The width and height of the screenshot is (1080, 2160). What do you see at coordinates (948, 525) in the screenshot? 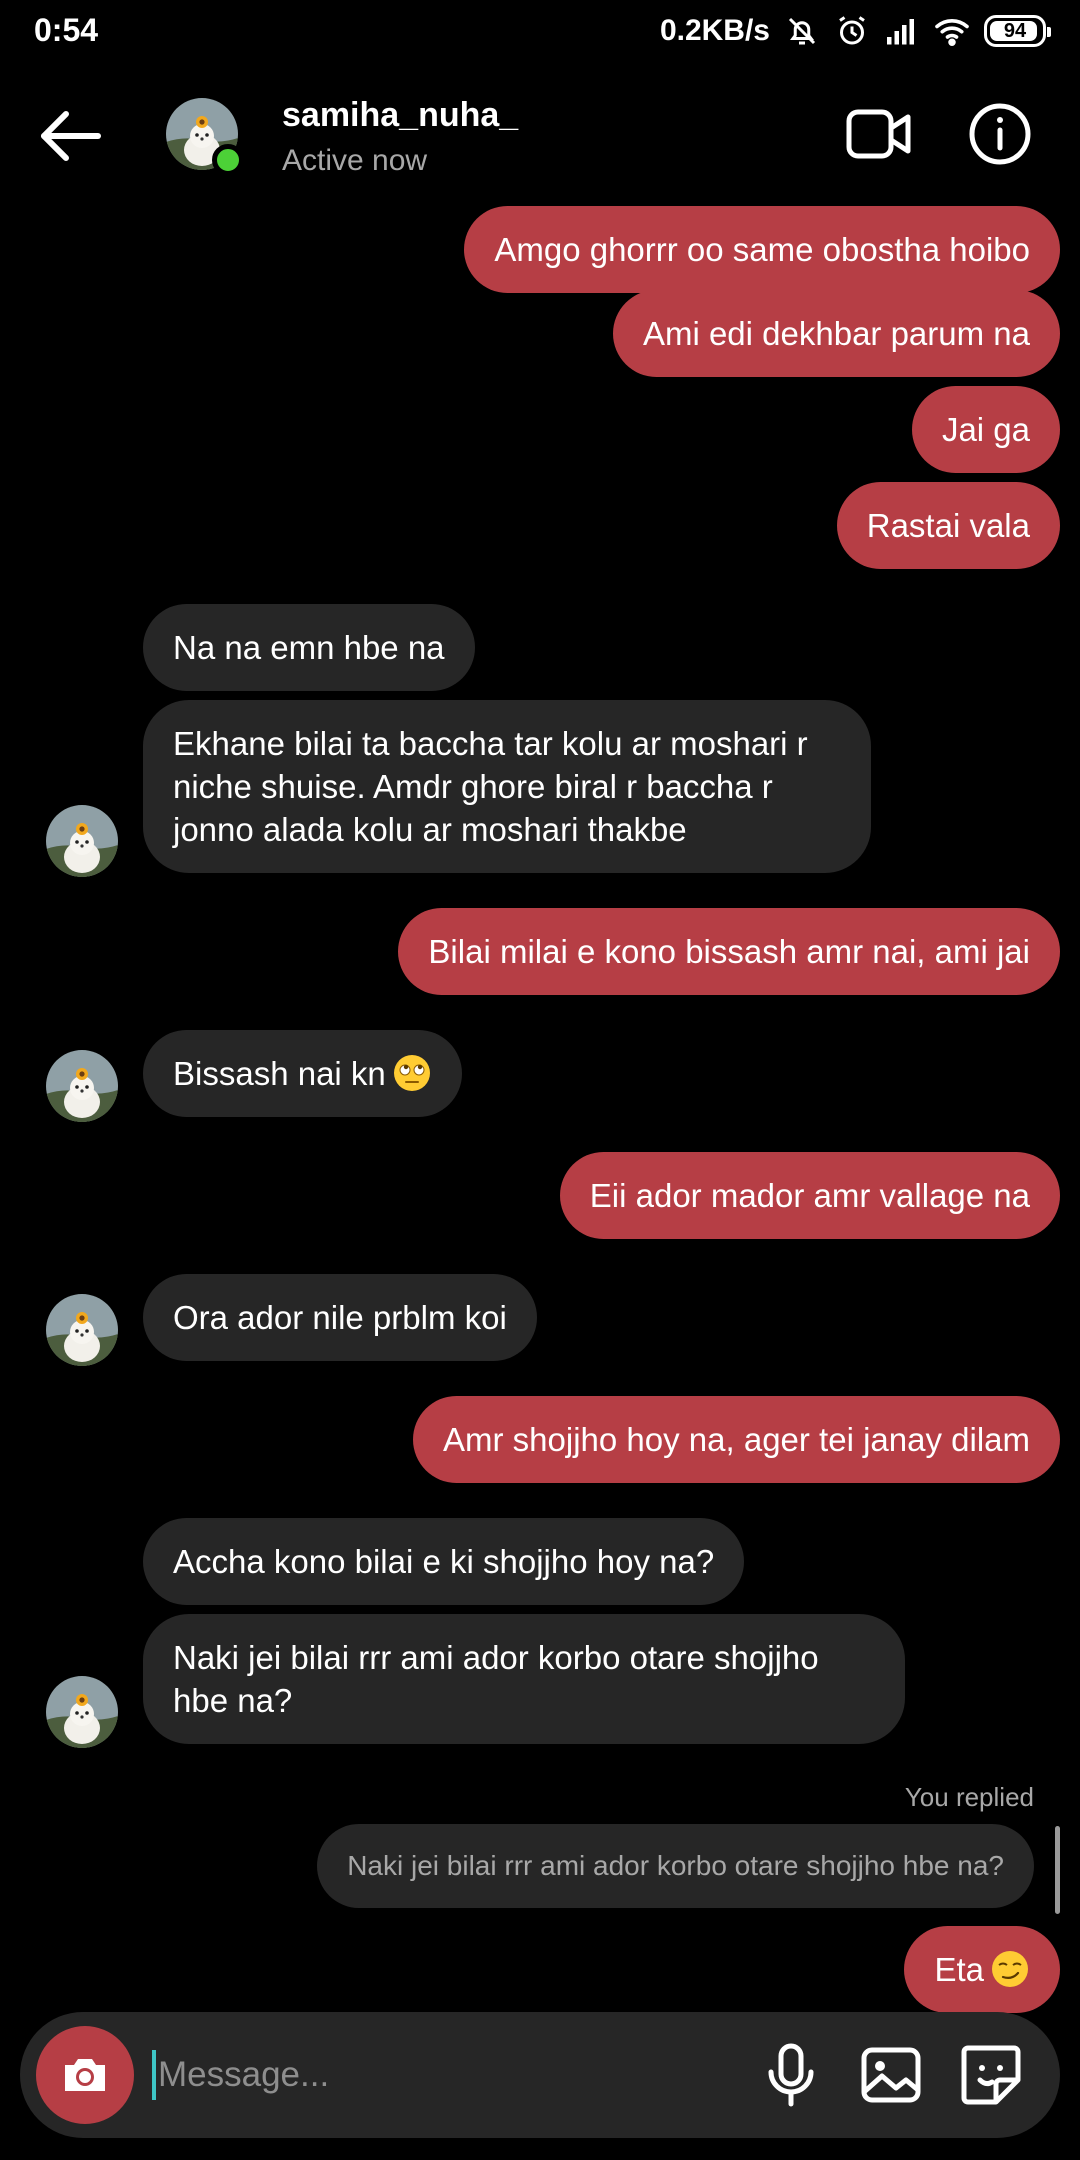
I see `sent-message: Rastai vala` at bounding box center [948, 525].